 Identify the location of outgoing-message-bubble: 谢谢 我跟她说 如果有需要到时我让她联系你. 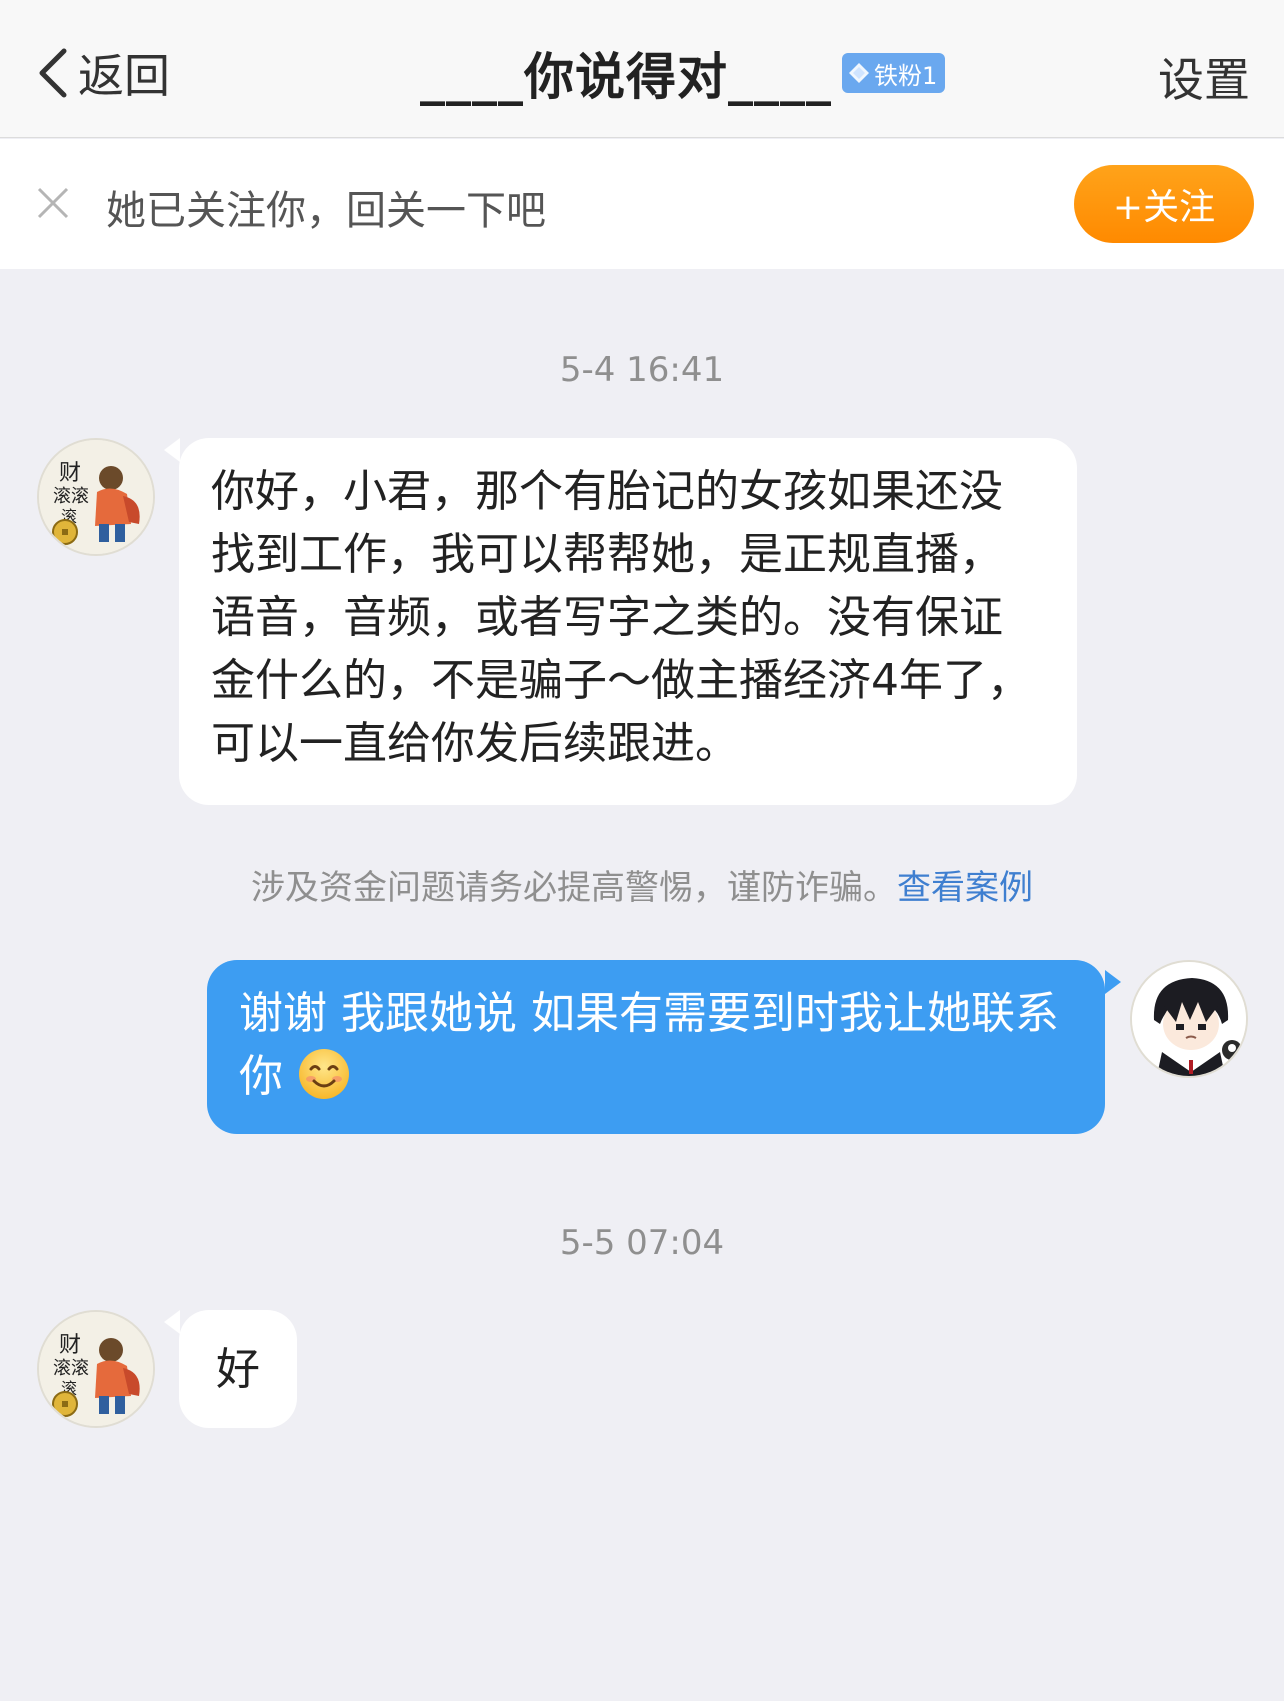
(656, 1047).